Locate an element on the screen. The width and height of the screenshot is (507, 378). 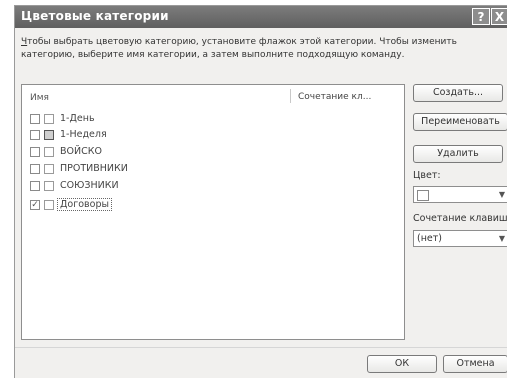
shortcut-select: (нет) ▼ is located at coordinates (460, 238).